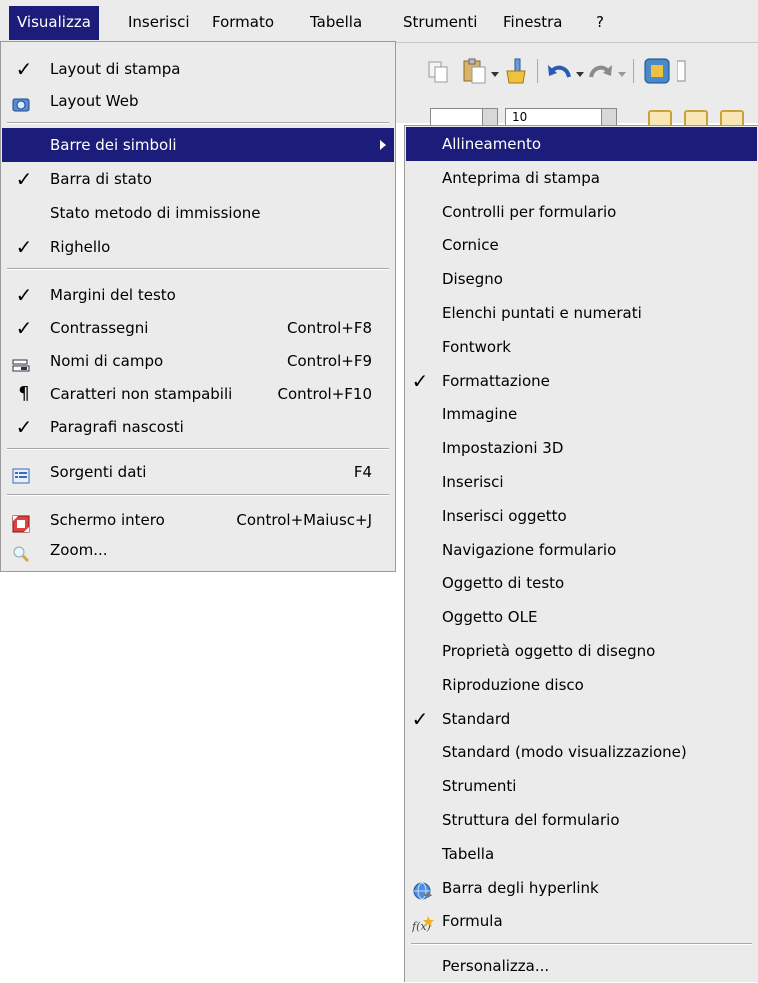  I want to click on submenu-item-inserisci-oggetto: Inserisci oggetto, so click(581, 516).